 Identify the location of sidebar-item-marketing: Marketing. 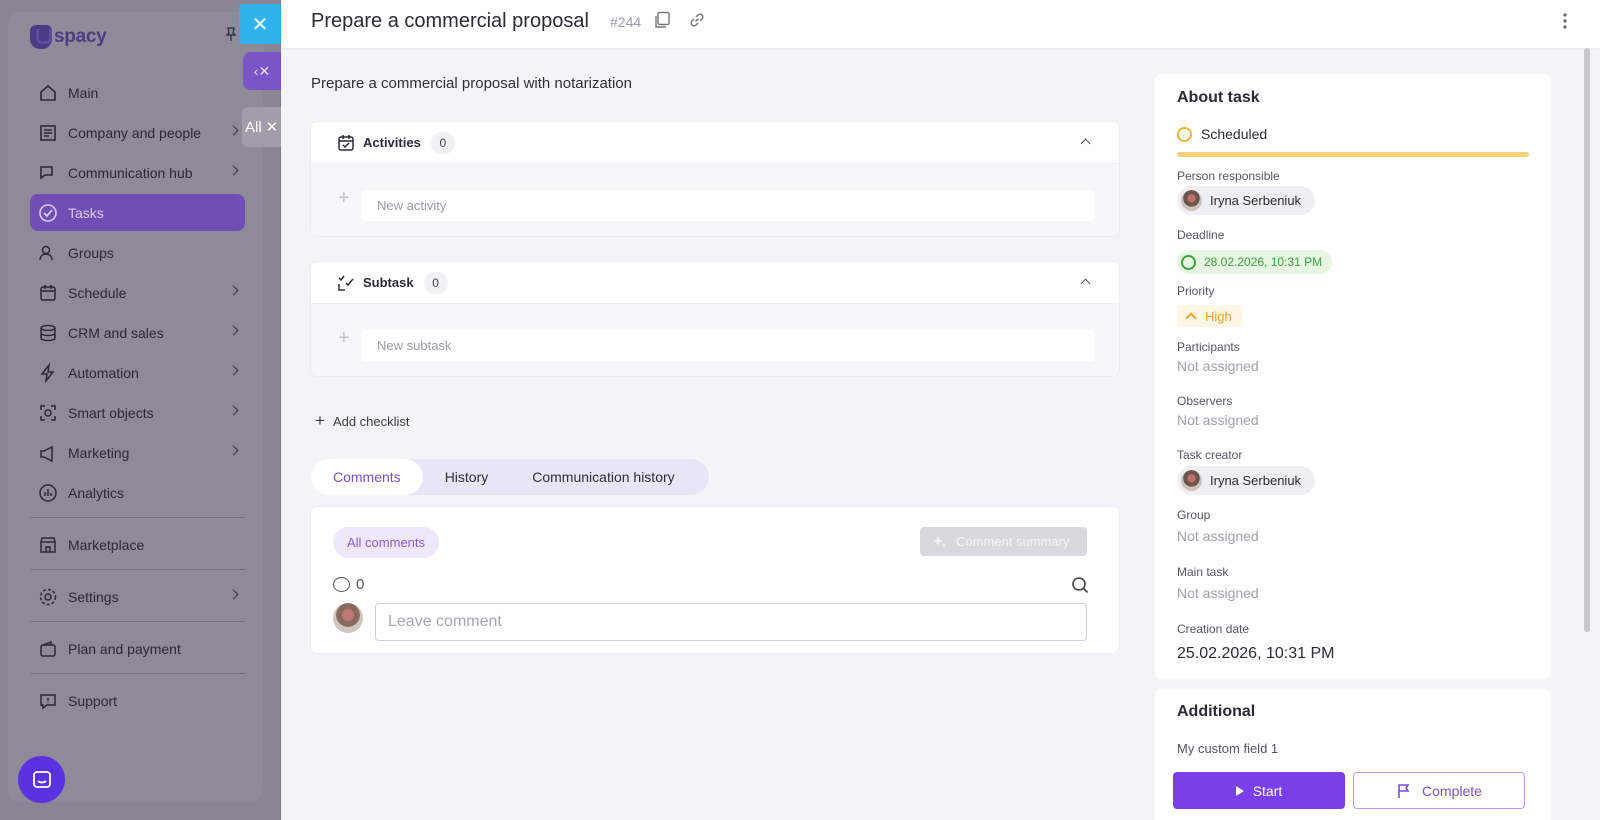
(137, 452).